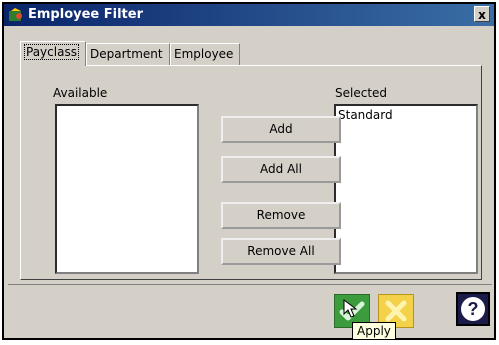 The image size is (499, 345). What do you see at coordinates (374, 331) in the screenshot?
I see `apply-tooltip: Apply` at bounding box center [374, 331].